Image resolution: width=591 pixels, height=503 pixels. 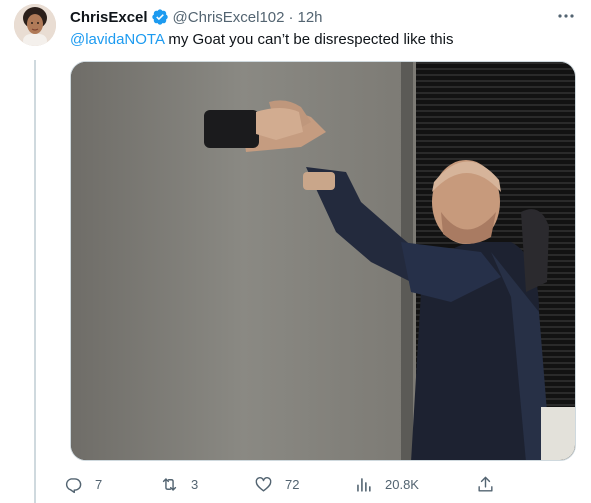 I want to click on like-count: 72, so click(x=292, y=484).